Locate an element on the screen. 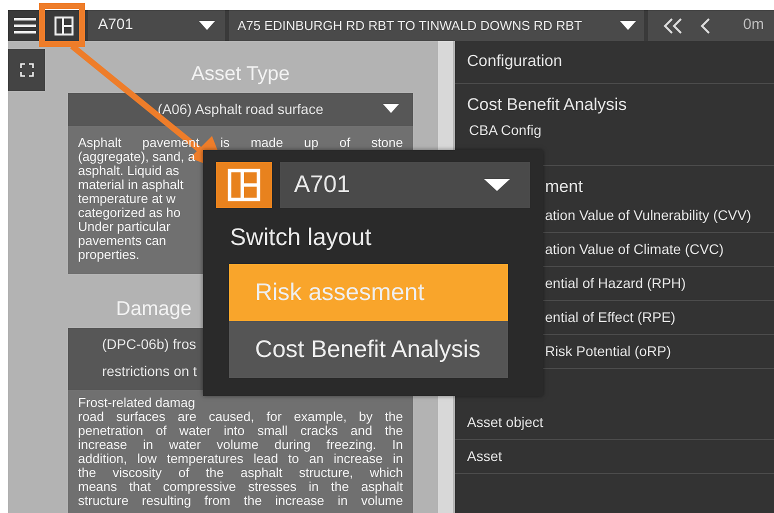 Image resolution: width=774 pixels, height=513 pixels. menu-title: Switch layout is located at coordinates (301, 238).